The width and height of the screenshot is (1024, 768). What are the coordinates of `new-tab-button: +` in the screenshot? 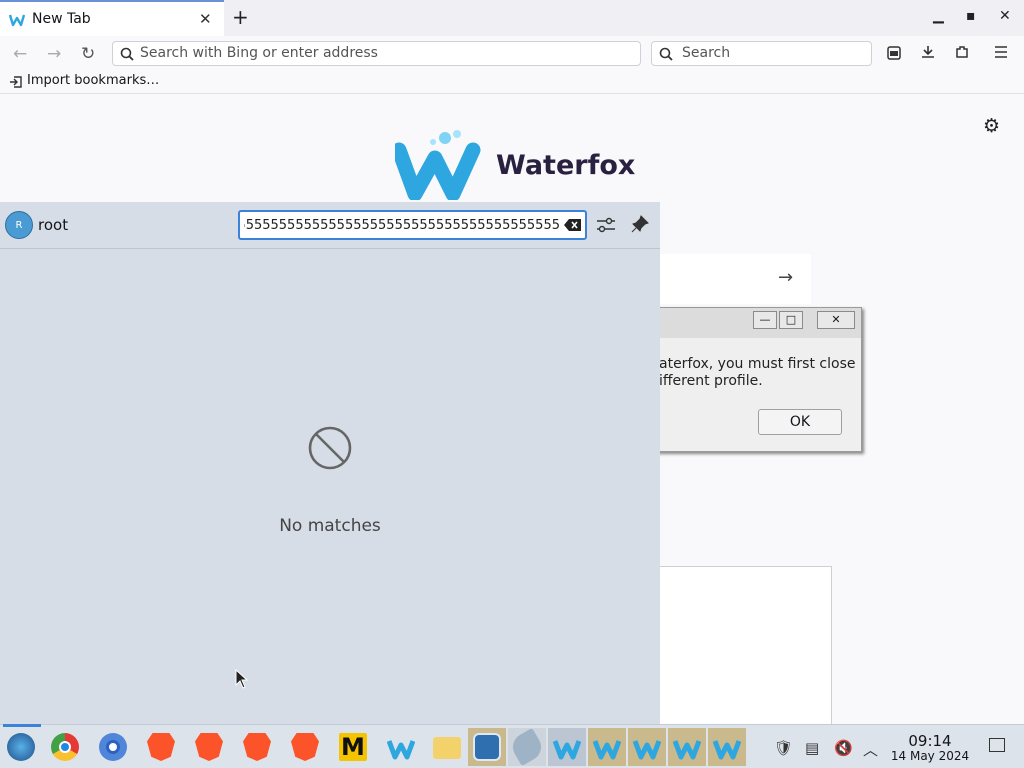 It's located at (240, 17).